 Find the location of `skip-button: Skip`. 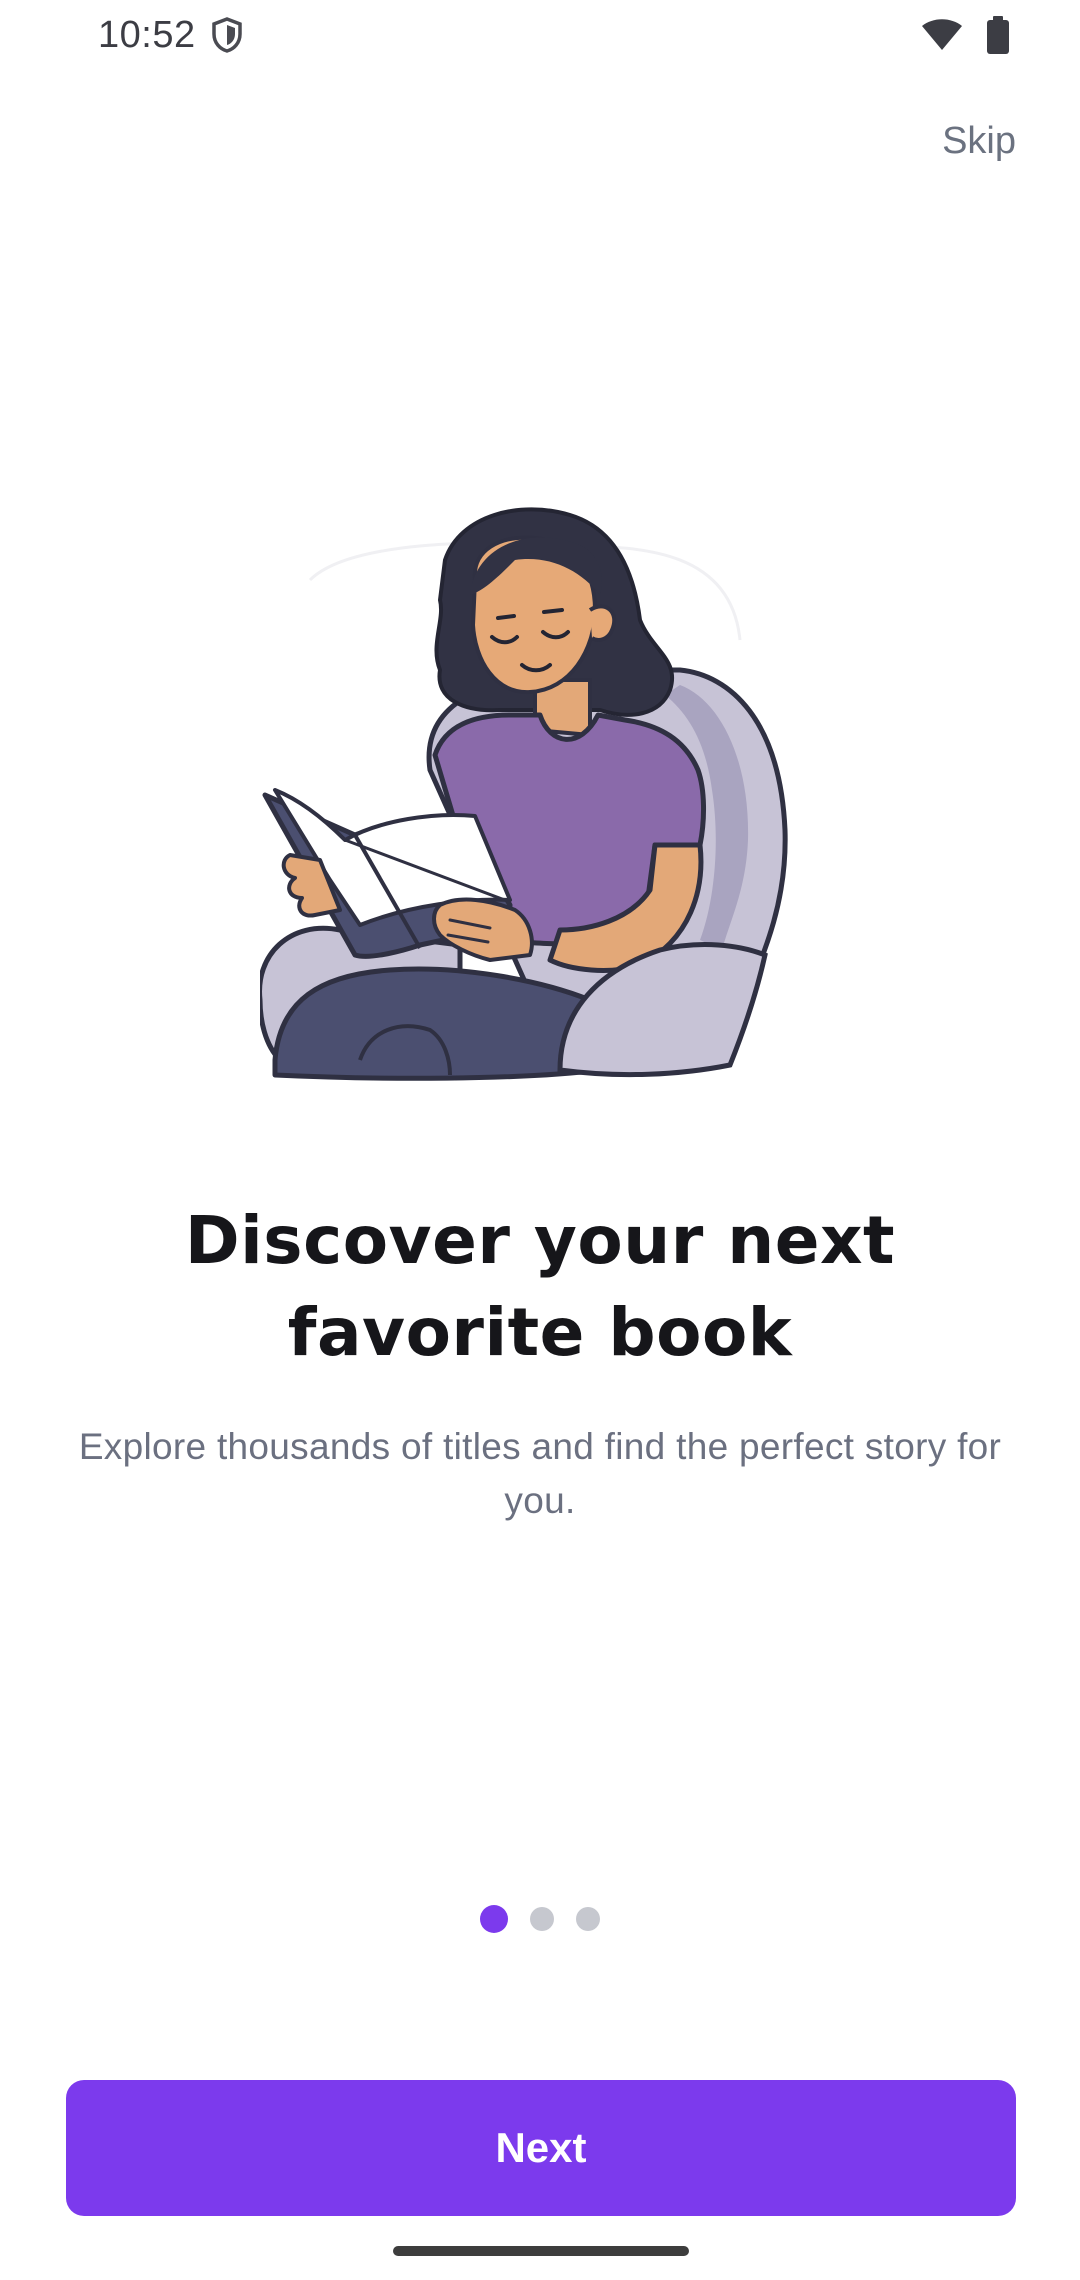

skip-button: Skip is located at coordinates (979, 141).